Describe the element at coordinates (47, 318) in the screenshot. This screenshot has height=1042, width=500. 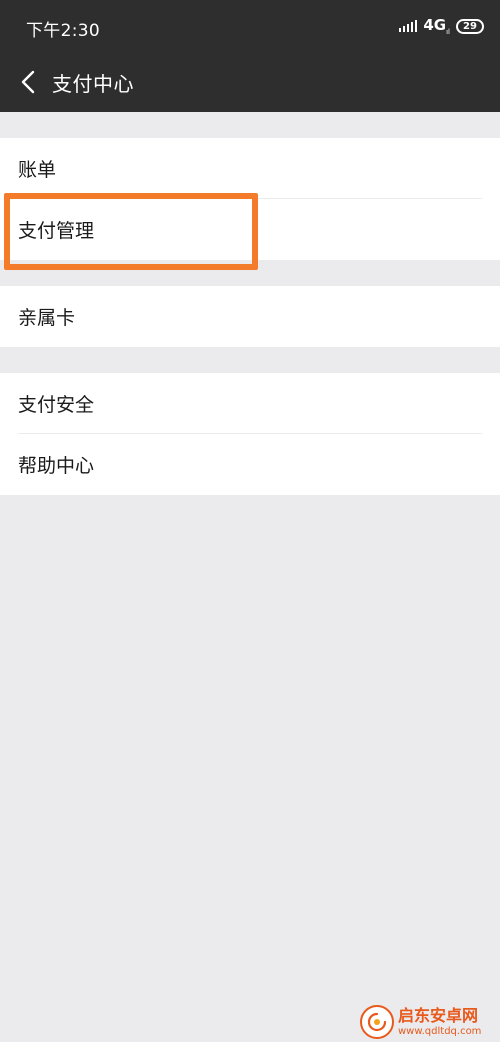
I see `menu-item-label: 亲属卡` at that location.